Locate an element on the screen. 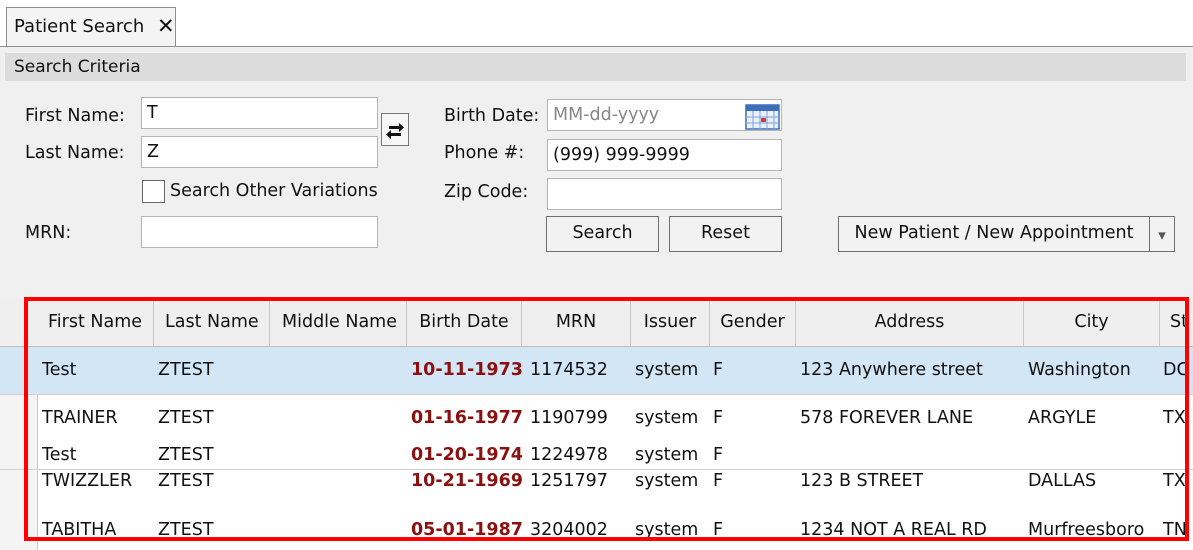 This screenshot has height=550, width=1193. swap-names-button is located at coordinates (395, 129).